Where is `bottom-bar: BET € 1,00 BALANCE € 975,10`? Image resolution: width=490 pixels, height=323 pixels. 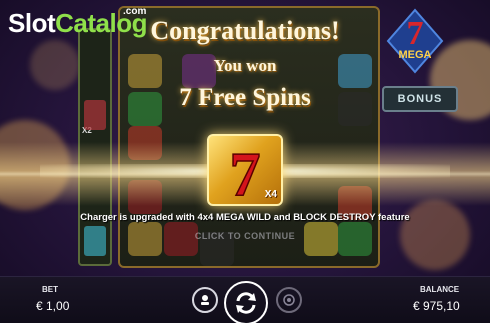 bottom-bar: BET € 1,00 BALANCE € 975,10 is located at coordinates (245, 299).